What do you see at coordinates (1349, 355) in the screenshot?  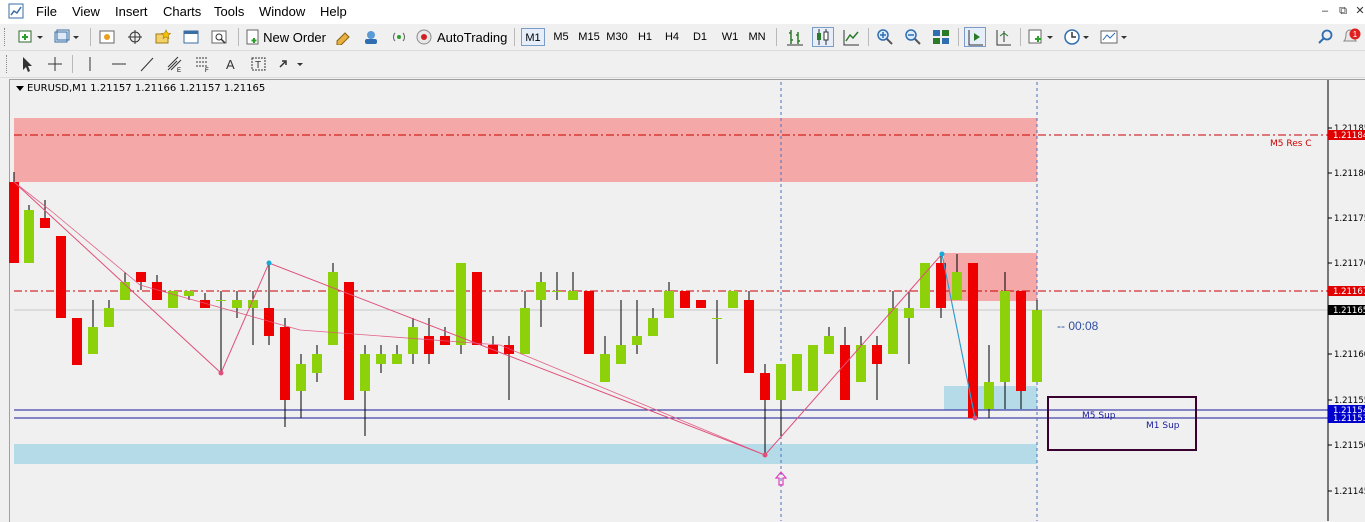 I see `price-axis-label: 1.21160` at bounding box center [1349, 355].